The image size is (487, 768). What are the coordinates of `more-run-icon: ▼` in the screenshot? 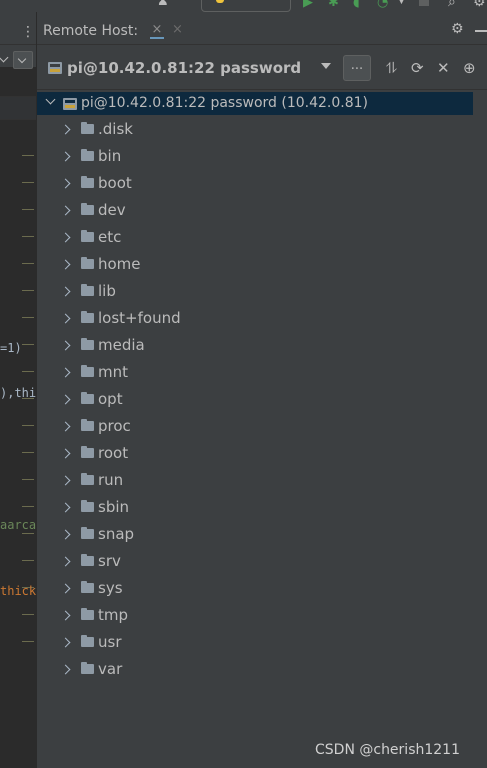 It's located at (401, 3).